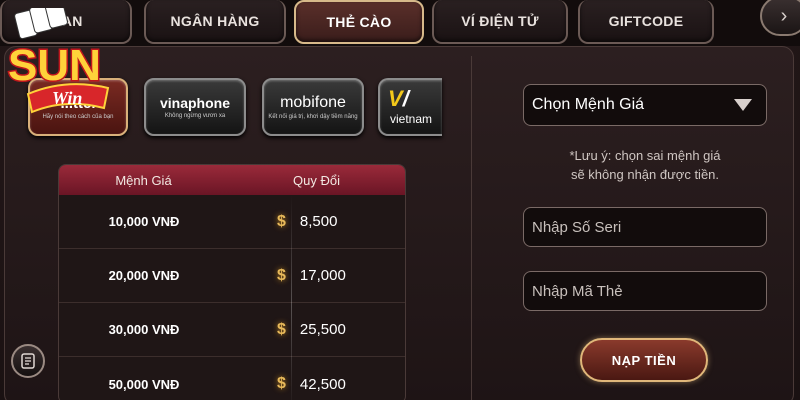  What do you see at coordinates (743, 105) in the screenshot?
I see `triangle-down-icon` at bounding box center [743, 105].